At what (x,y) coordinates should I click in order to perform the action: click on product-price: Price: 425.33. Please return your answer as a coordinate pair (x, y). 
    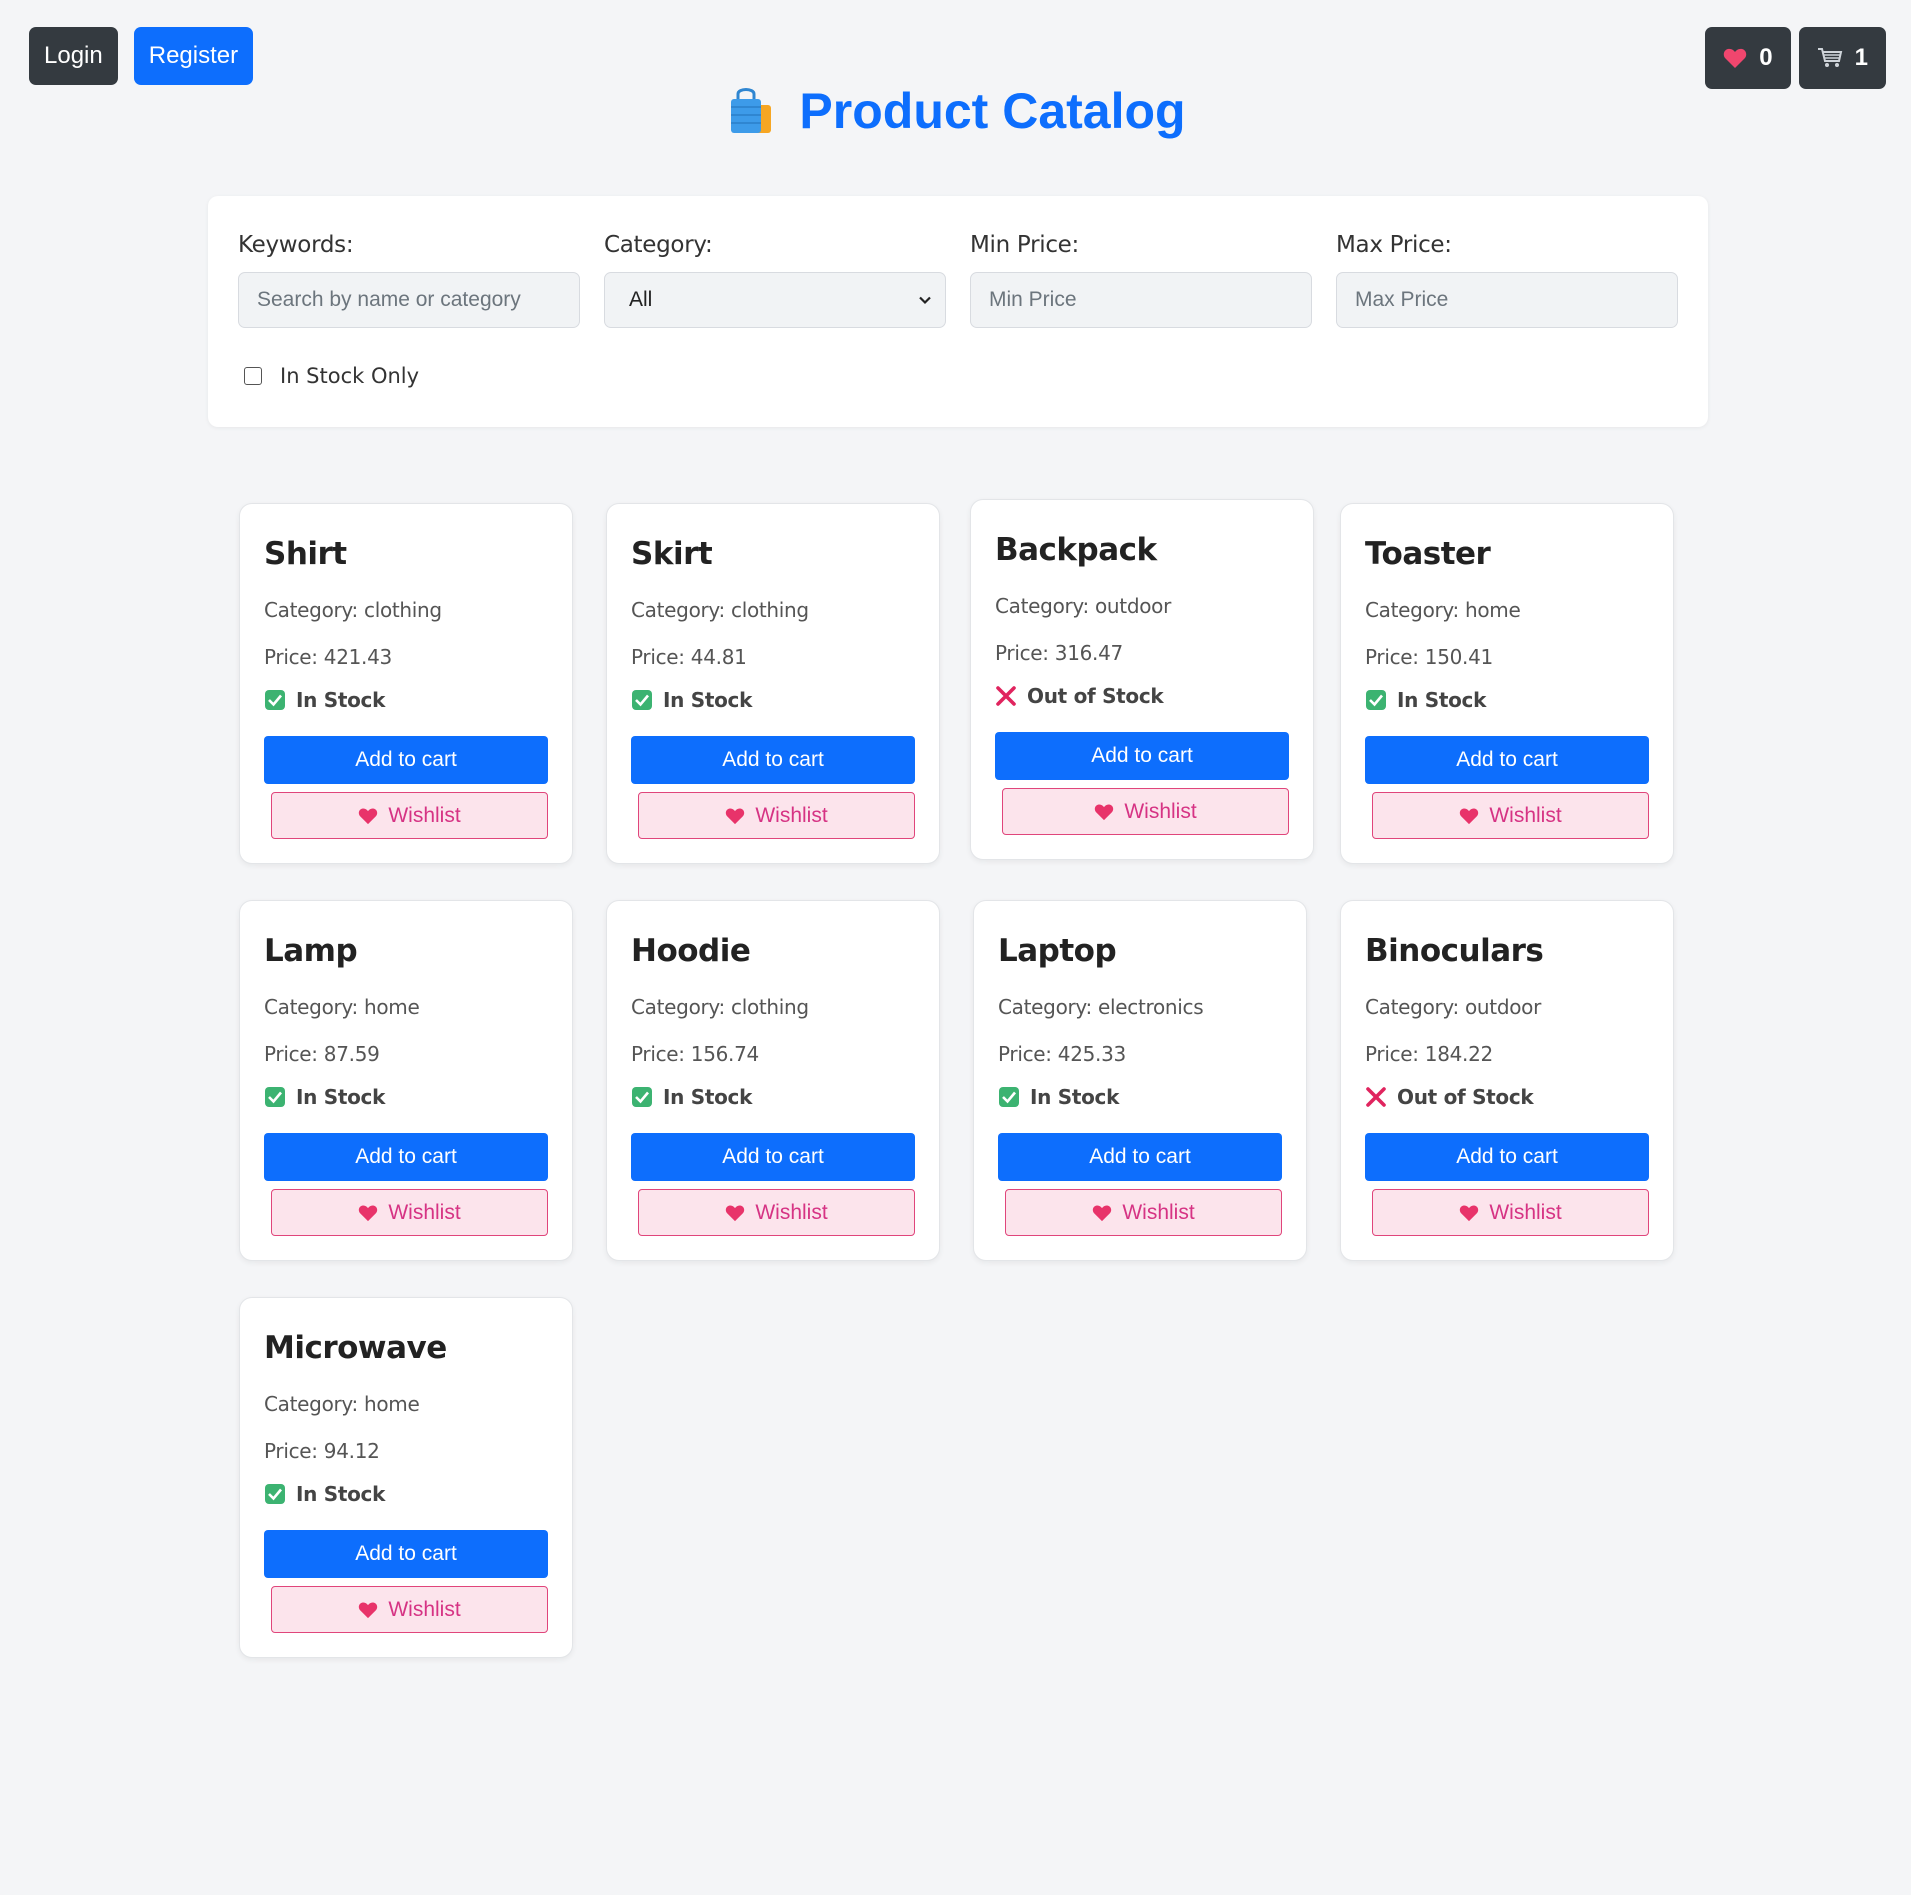
    Looking at the image, I should click on (1062, 1054).